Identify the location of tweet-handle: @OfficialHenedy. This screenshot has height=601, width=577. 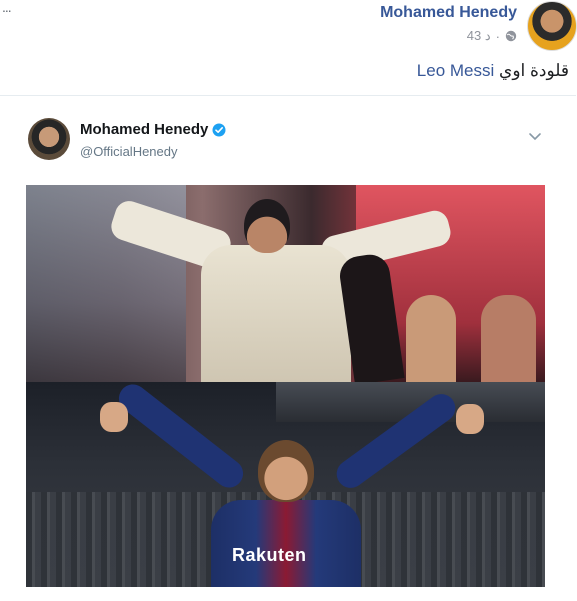
(129, 151).